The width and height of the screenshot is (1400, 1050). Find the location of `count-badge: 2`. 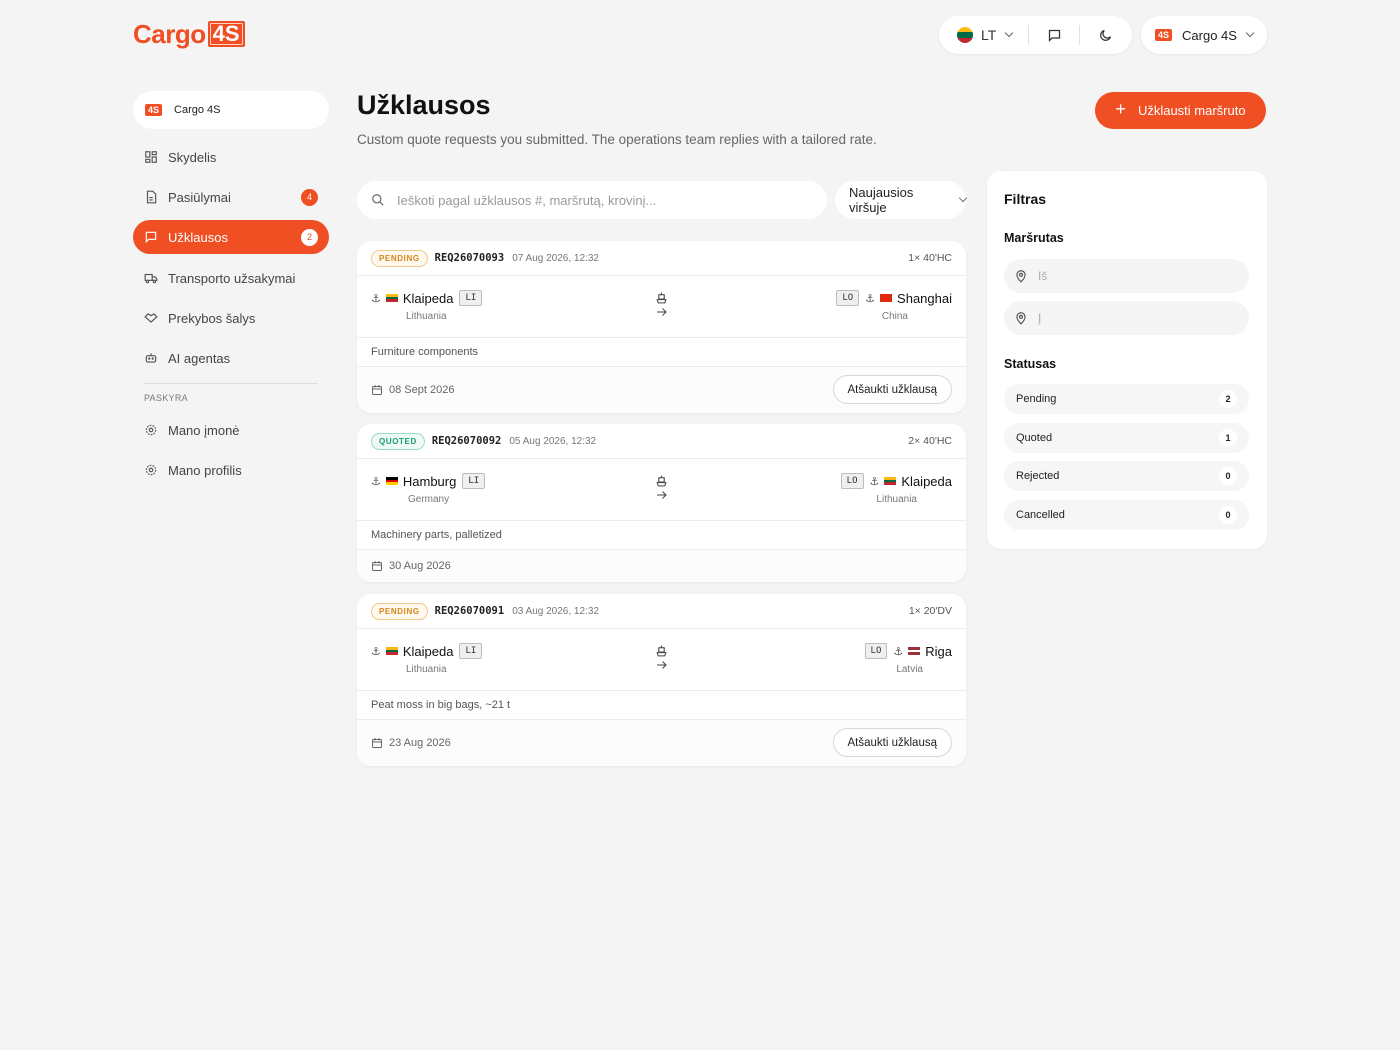

count-badge: 2 is located at coordinates (309, 237).